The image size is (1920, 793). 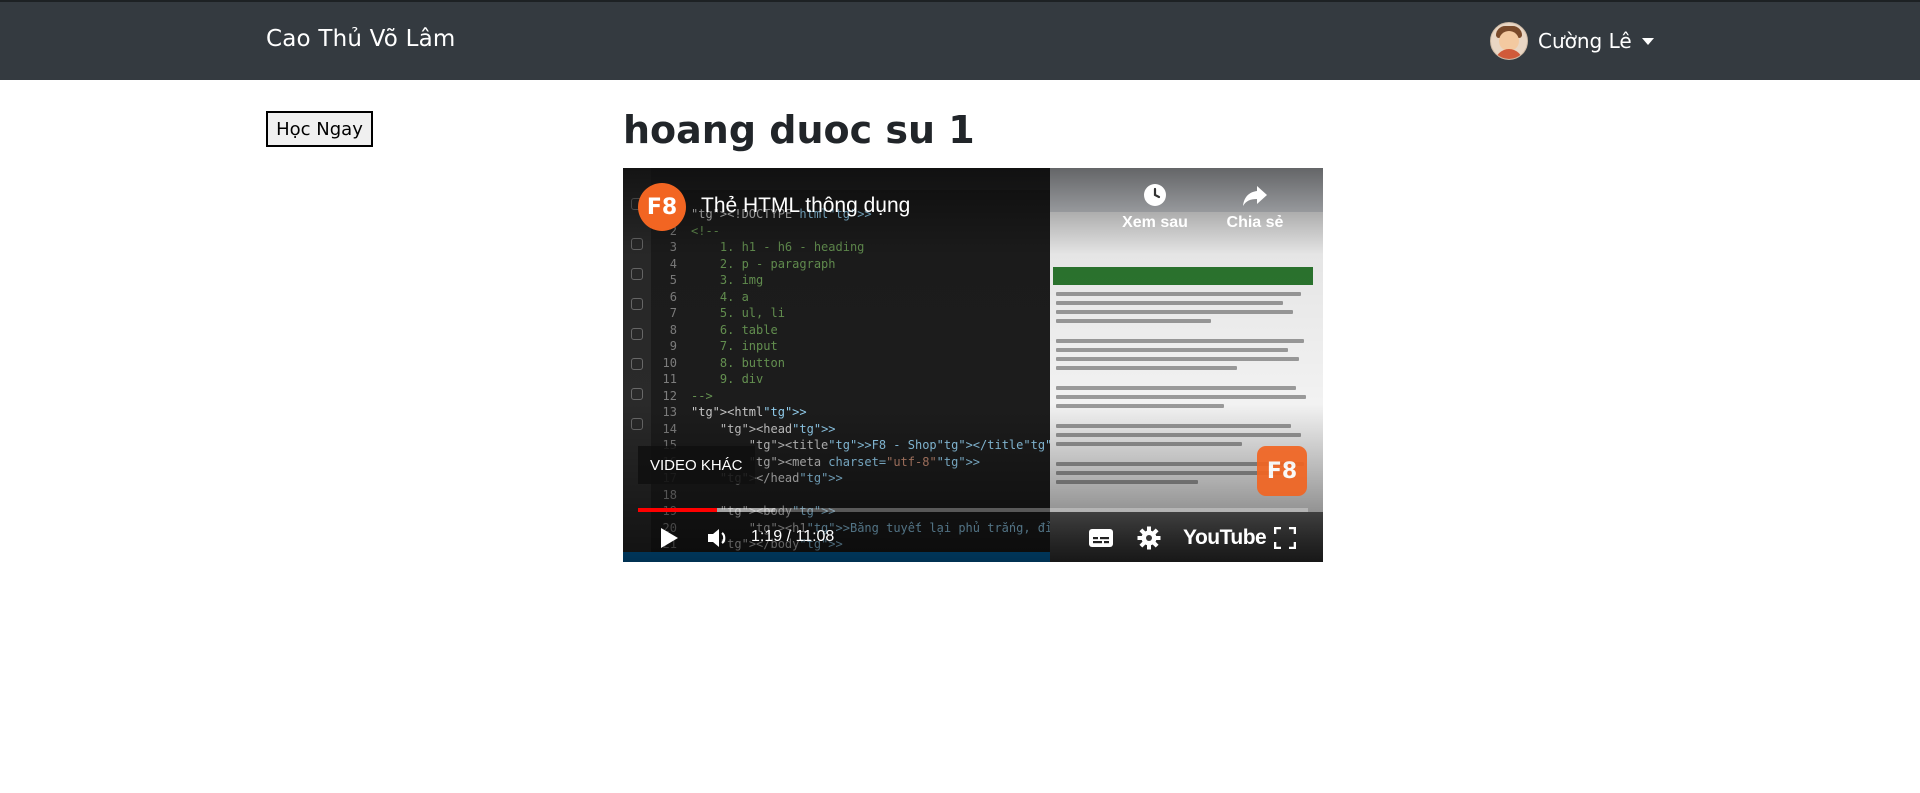 What do you see at coordinates (319, 129) in the screenshot?
I see `learn-now-button: Học Ngay` at bounding box center [319, 129].